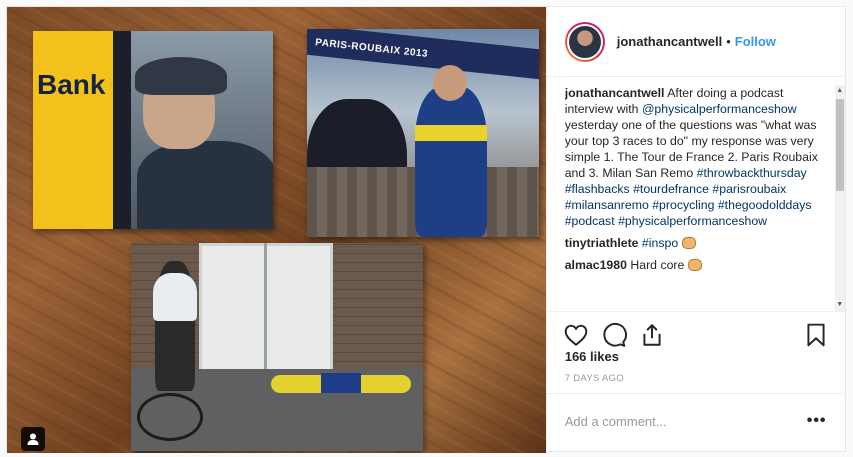 This screenshot has width=853, height=457. What do you see at coordinates (597, 189) in the screenshot?
I see `hashtag: #flashbacks` at bounding box center [597, 189].